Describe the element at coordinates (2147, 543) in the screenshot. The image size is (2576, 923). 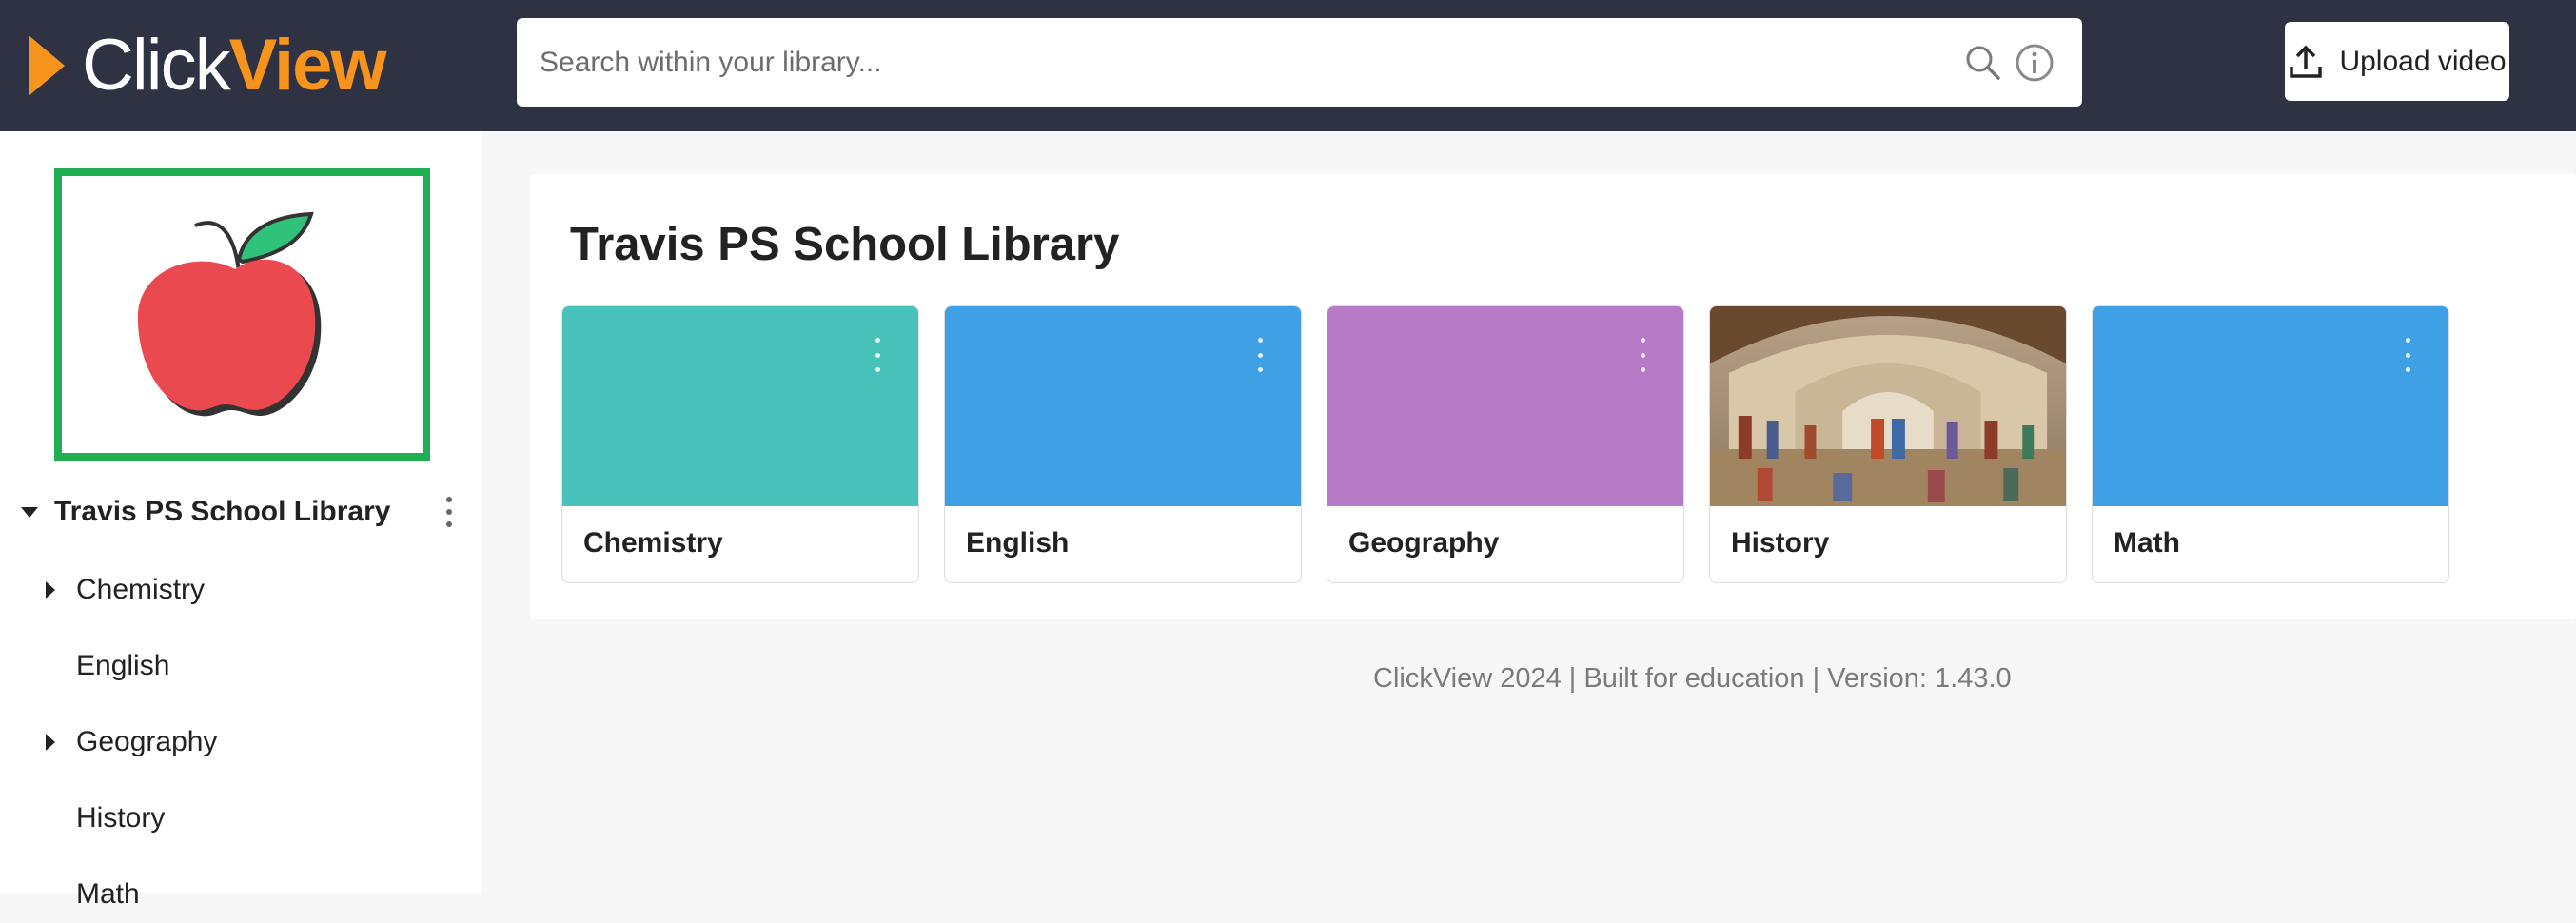
I see `folder-card-label: Math` at that location.